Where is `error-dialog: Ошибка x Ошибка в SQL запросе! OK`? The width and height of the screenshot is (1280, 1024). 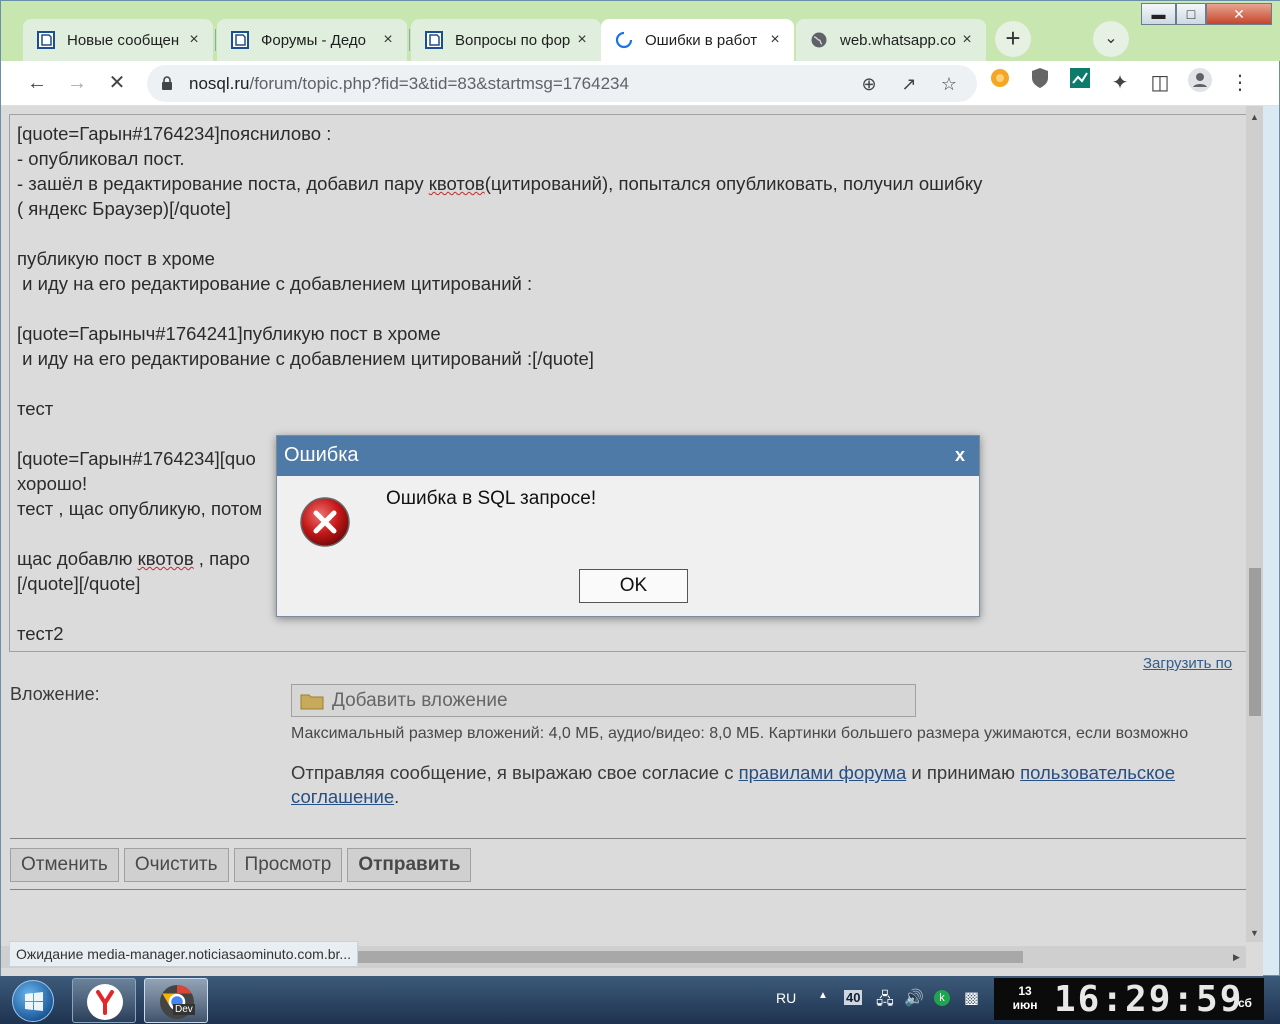 error-dialog: Ошибка x Ошибка в SQL запросе! OK is located at coordinates (628, 526).